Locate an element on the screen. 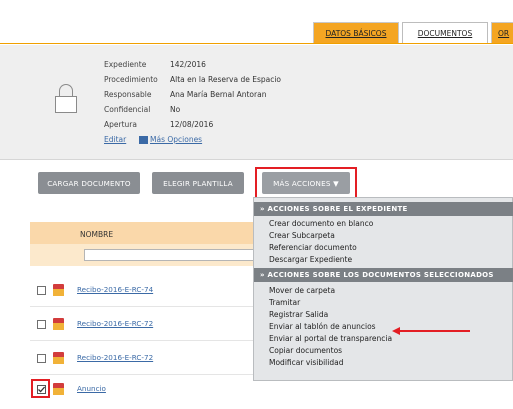 This screenshot has height=409, width=513. choose-template-button: ELEGIR PLANTILLA is located at coordinates (198, 183).